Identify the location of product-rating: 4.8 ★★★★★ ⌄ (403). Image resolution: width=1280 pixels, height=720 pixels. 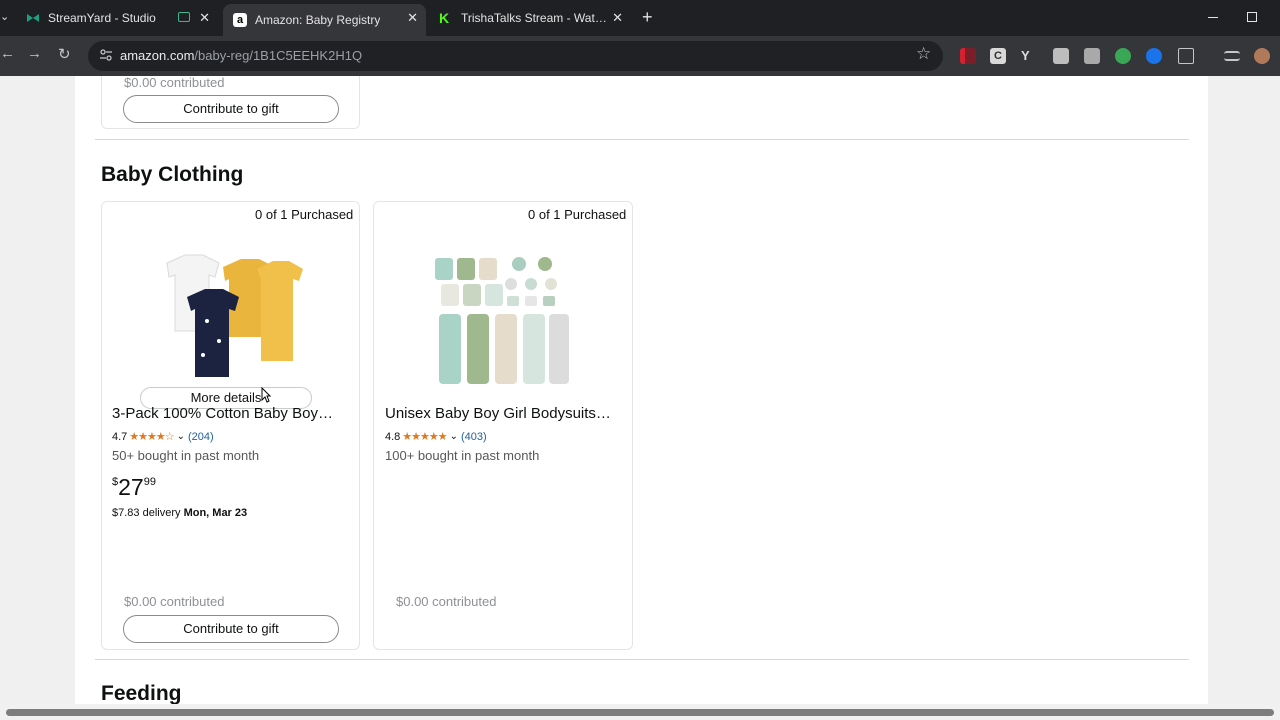
(436, 437).